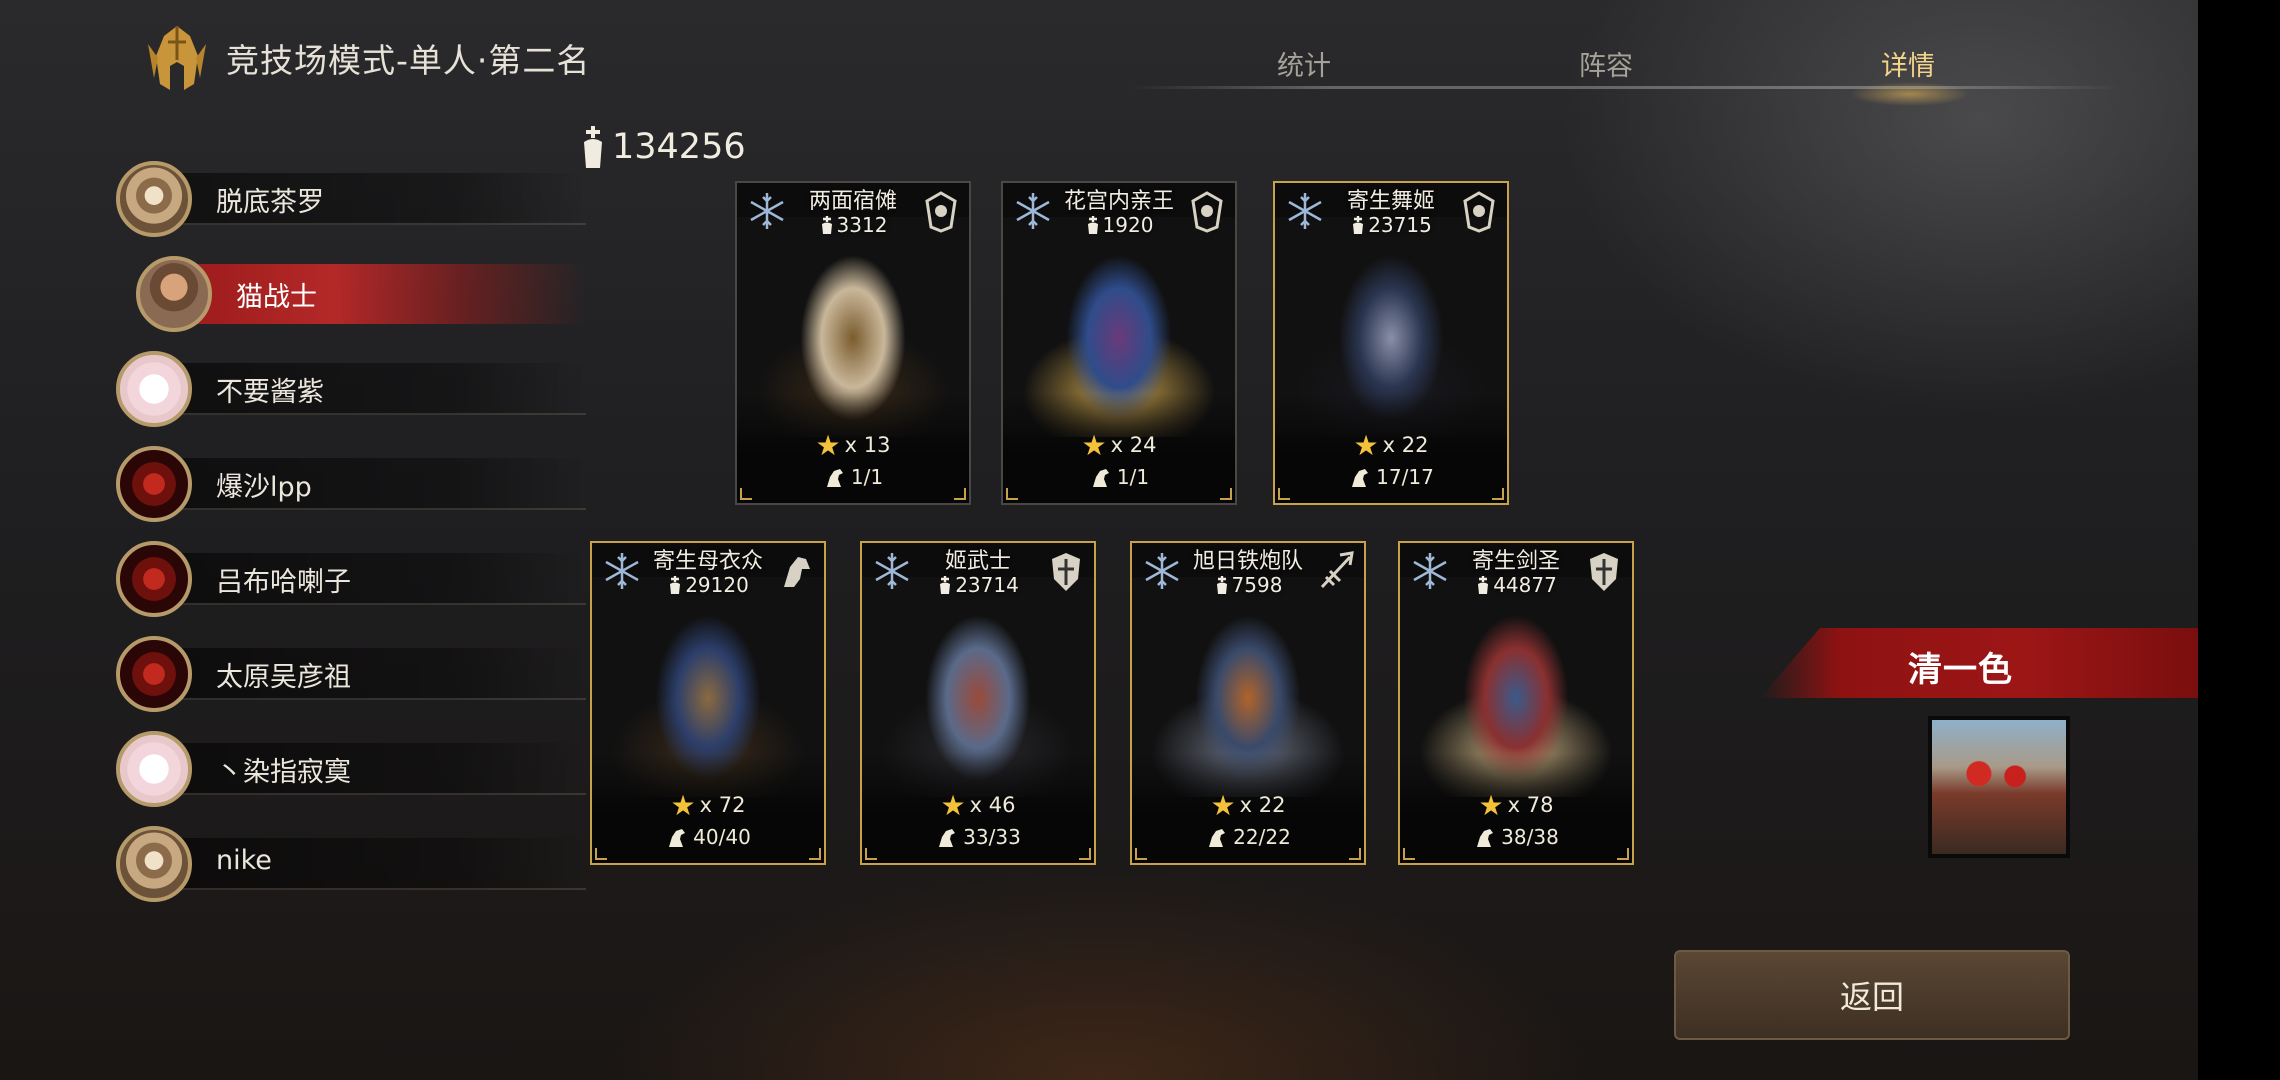 Image resolution: width=2280 pixels, height=1080 pixels. I want to click on unit-card: 寄生母衣众 29120 ★ x 72 40/40, so click(708, 703).